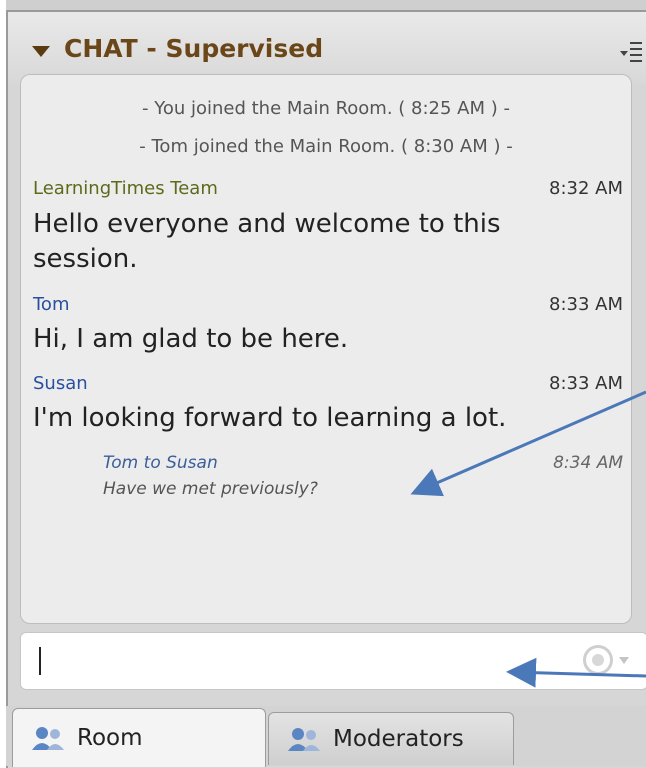 The height and width of the screenshot is (768, 646). Describe the element at coordinates (110, 738) in the screenshot. I see `tab-label: Room` at that location.